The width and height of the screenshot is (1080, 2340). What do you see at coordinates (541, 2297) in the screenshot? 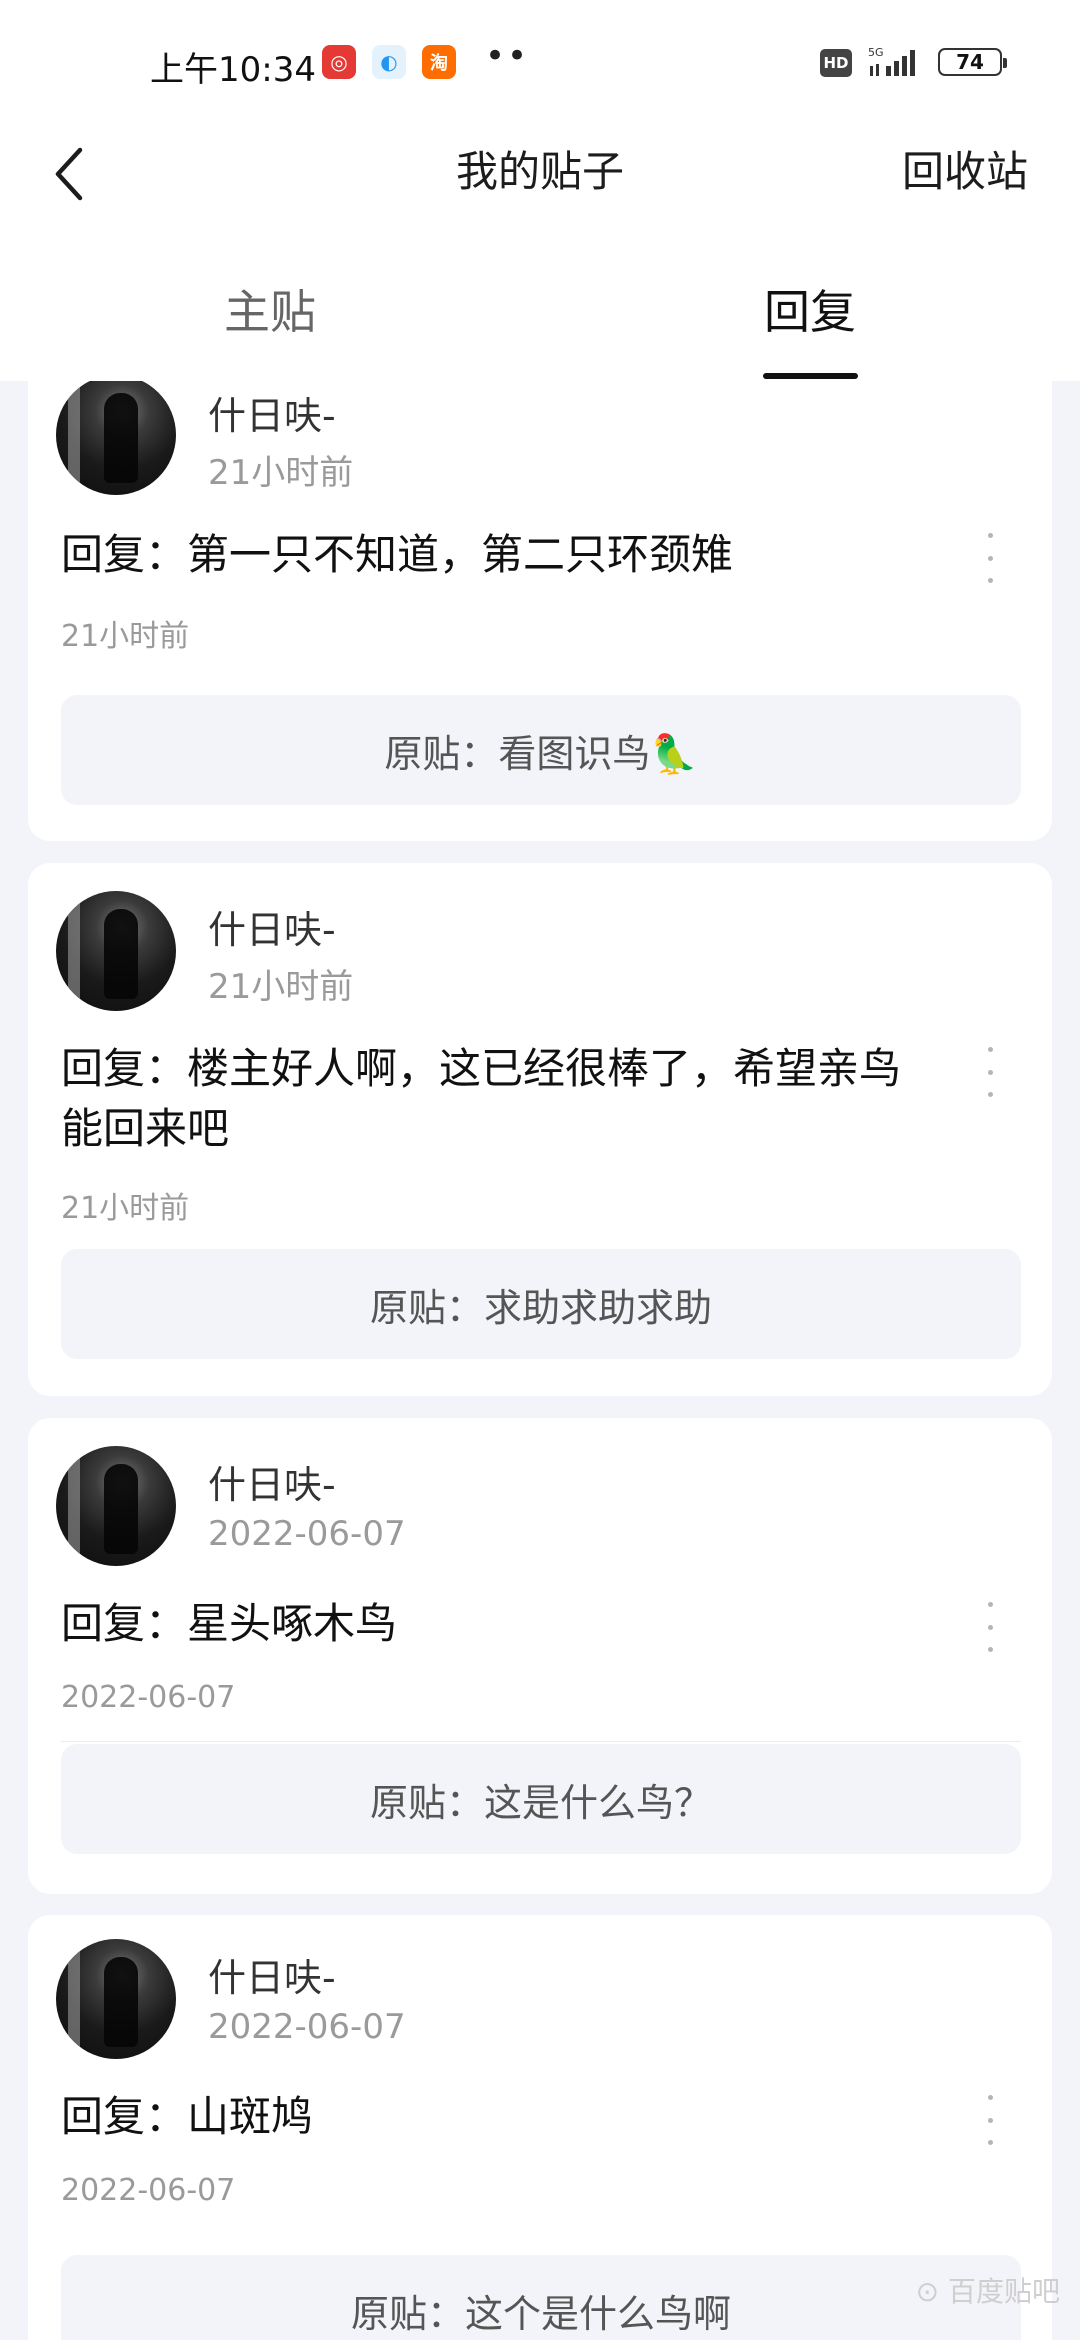
I see `original-post-link: 原贴：这个是什么鸟啊` at bounding box center [541, 2297].